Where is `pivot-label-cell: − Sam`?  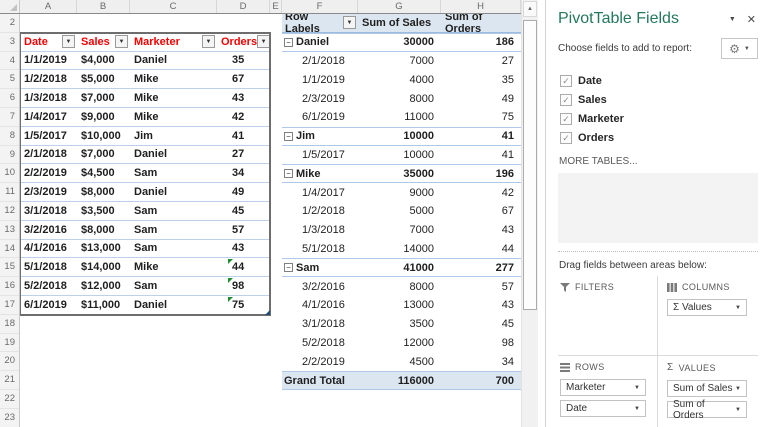
pivot-label-cell: − Sam is located at coordinates (320, 267).